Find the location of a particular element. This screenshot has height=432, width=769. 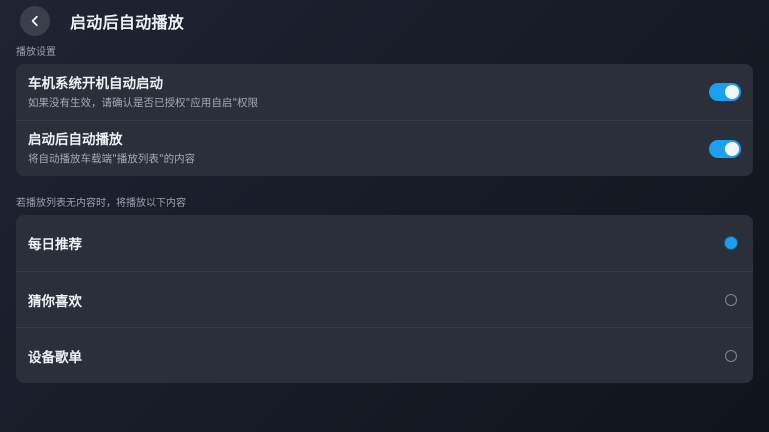

chevron-left-icon is located at coordinates (34, 21).